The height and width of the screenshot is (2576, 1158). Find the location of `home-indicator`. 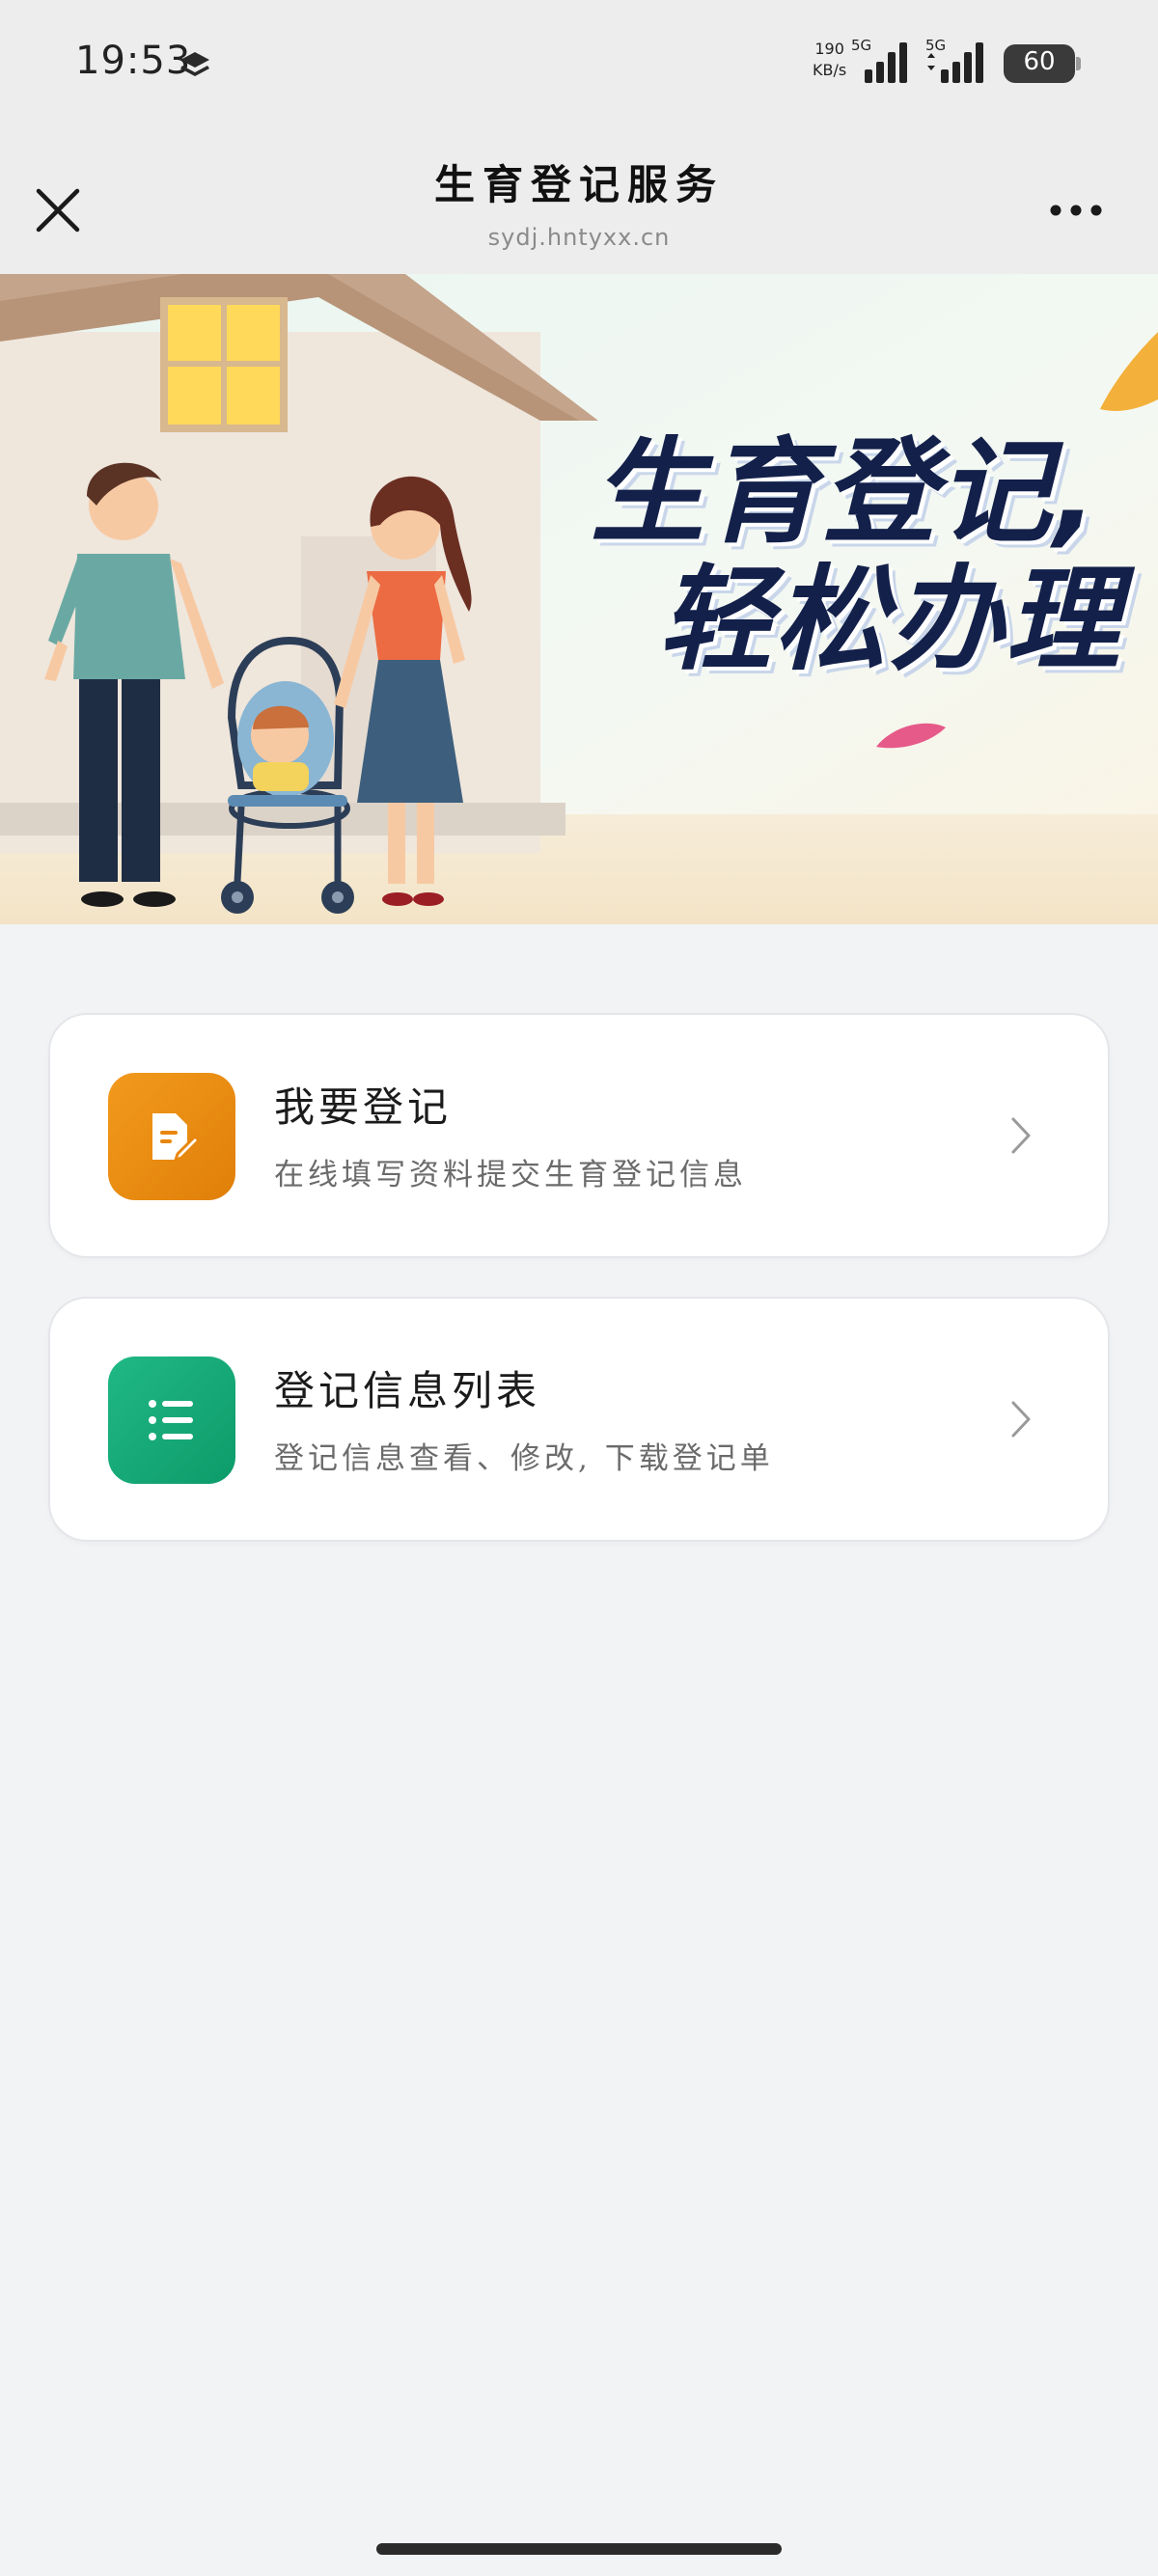

home-indicator is located at coordinates (579, 2549).